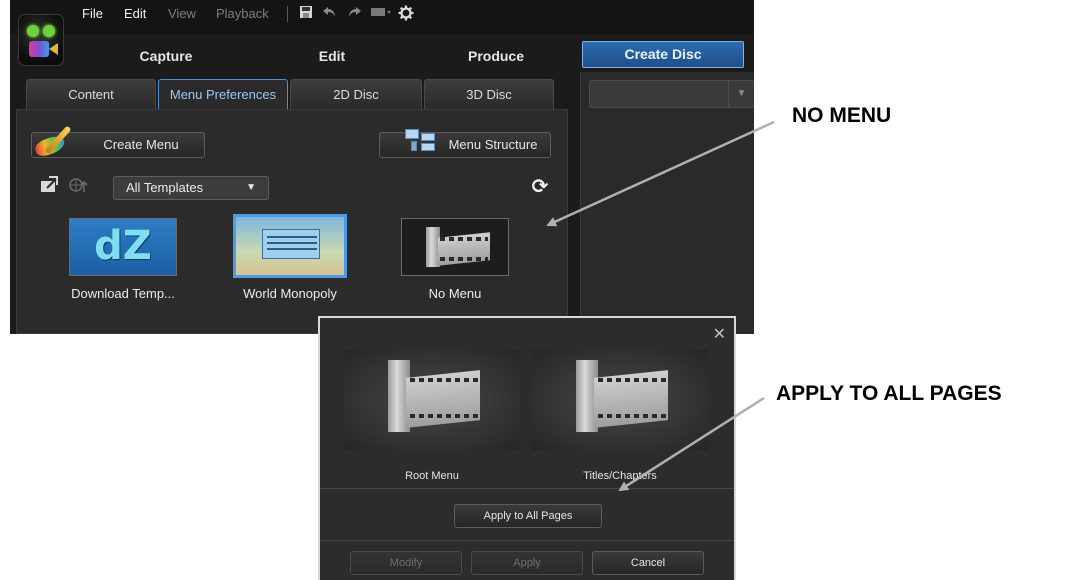 The image size is (1068, 580). I want to click on arrow-no-menu, so click(660, 173).